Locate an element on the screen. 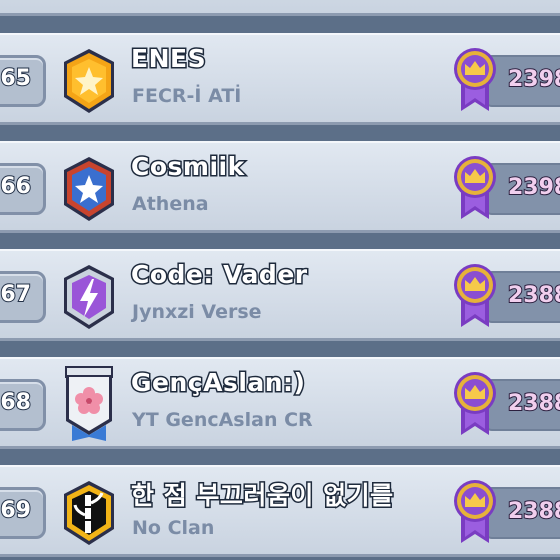  rank-box: 66 is located at coordinates (23, 189).